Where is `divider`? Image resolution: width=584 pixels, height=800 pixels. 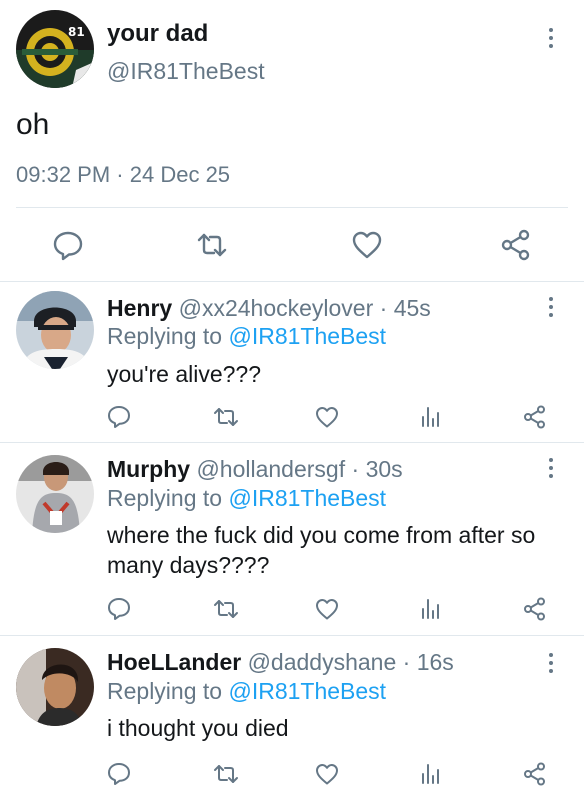
divider is located at coordinates (292, 207).